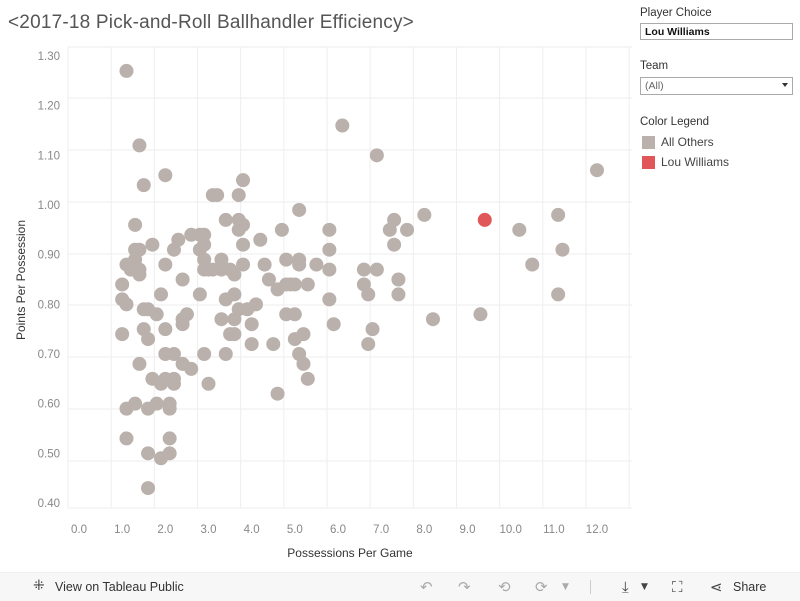 Image resolution: width=800 pixels, height=601 pixels. Describe the element at coordinates (119, 587) in the screenshot. I see `view-on-tableau-public-link: View on Tableau Public` at that location.